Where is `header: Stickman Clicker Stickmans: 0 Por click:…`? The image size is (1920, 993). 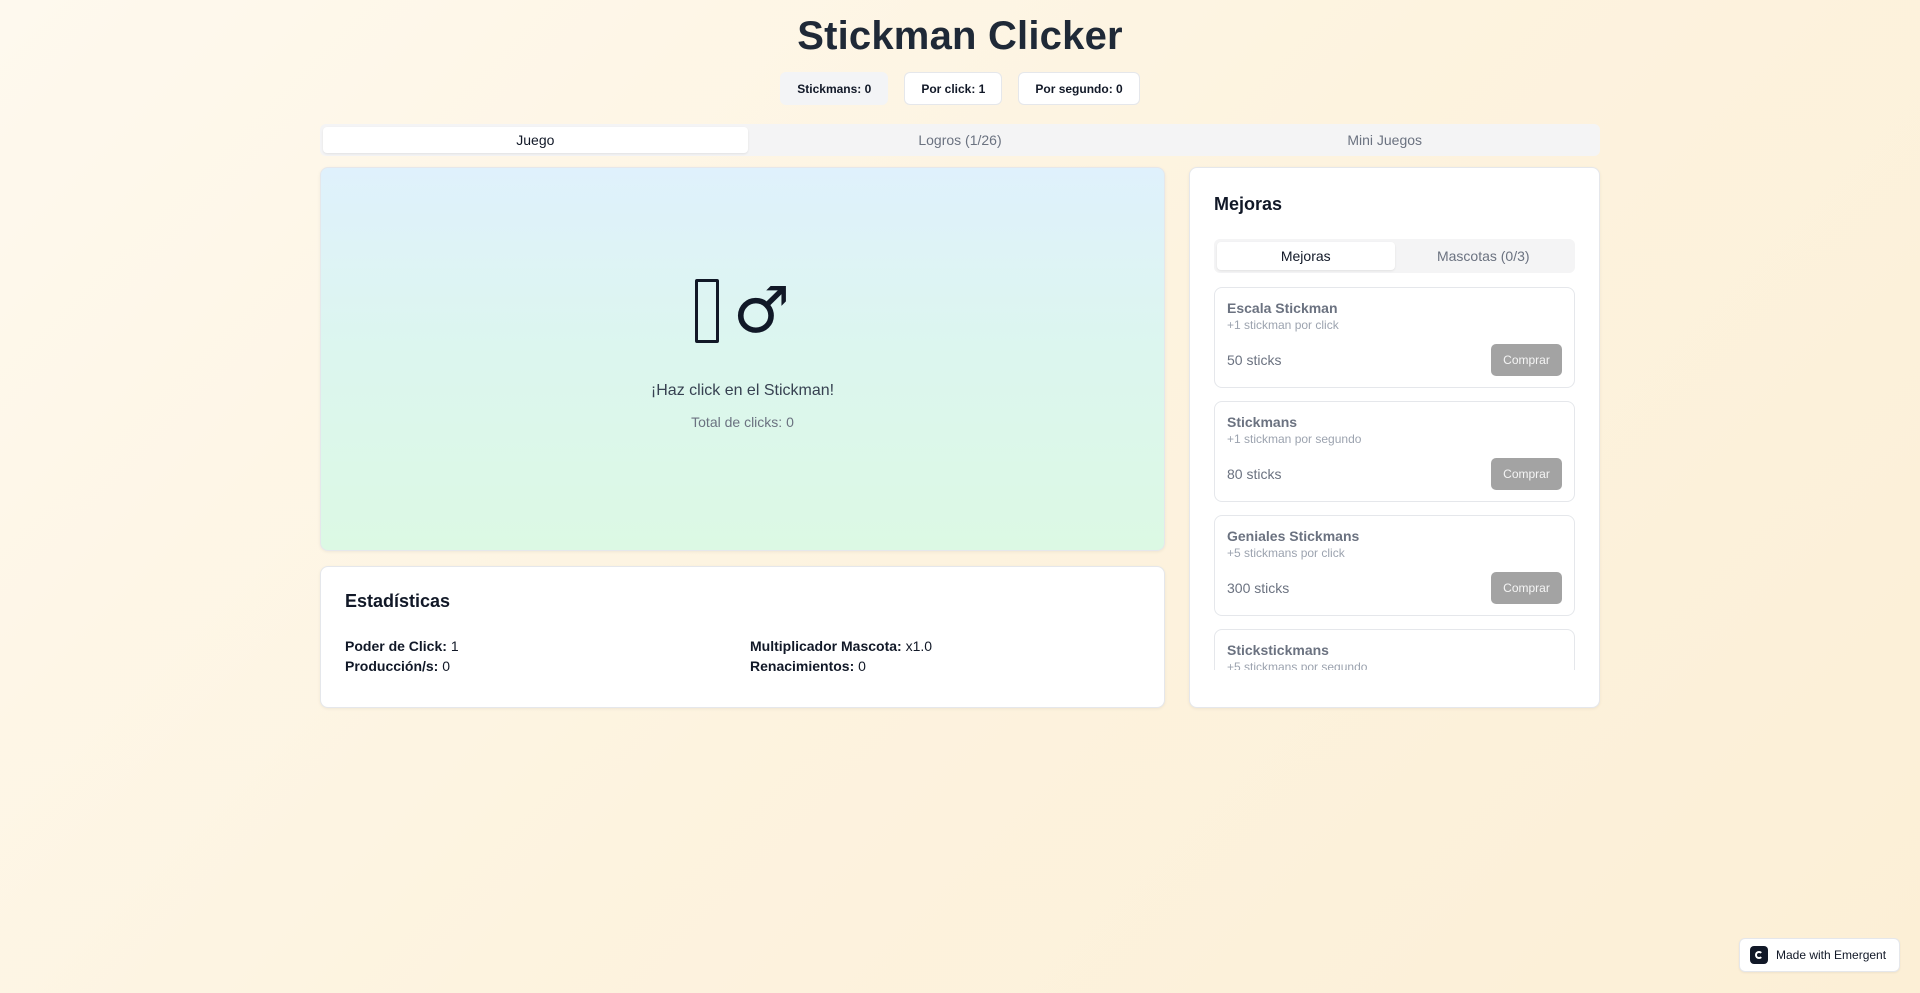
header: Stickman Clicker Stickmans: 0 Por click:… is located at coordinates (960, 52).